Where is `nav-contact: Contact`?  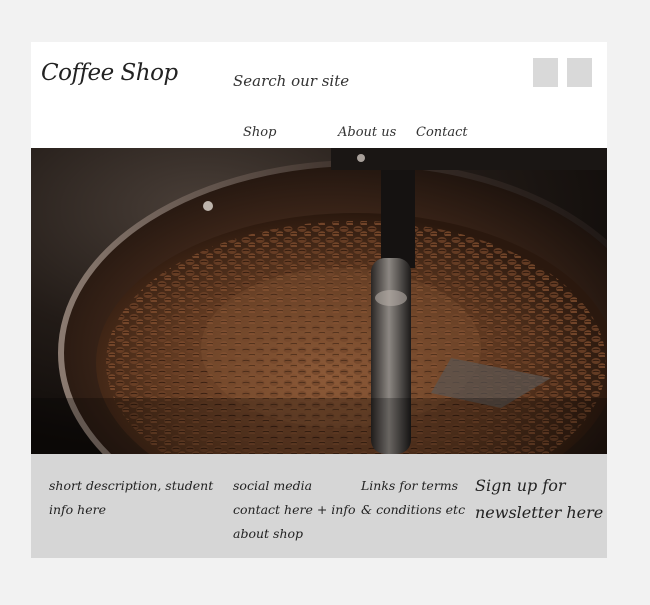 nav-contact: Contact is located at coordinates (442, 132).